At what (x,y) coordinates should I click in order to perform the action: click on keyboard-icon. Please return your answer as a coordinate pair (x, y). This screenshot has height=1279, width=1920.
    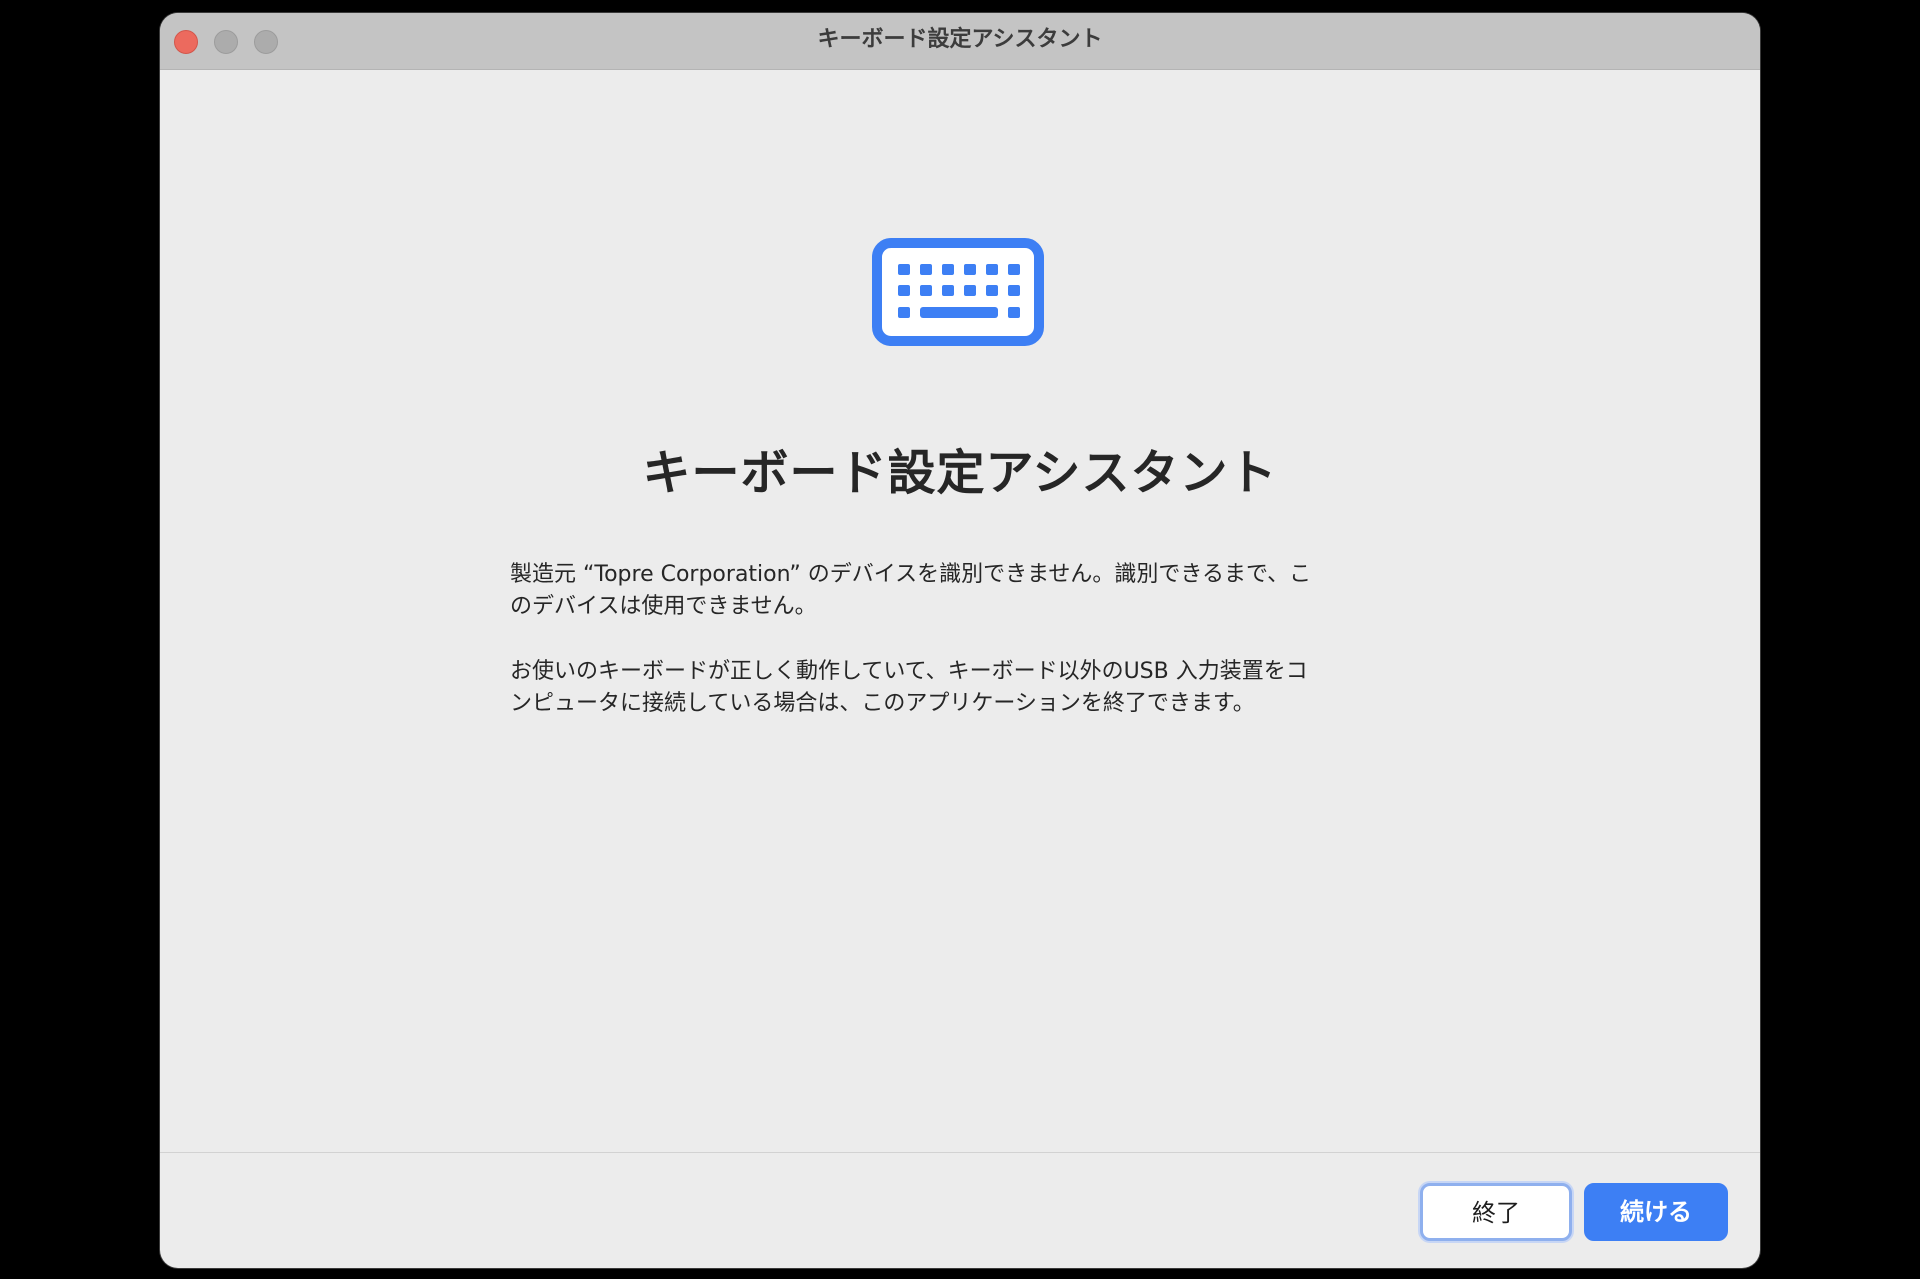
    Looking at the image, I should click on (958, 292).